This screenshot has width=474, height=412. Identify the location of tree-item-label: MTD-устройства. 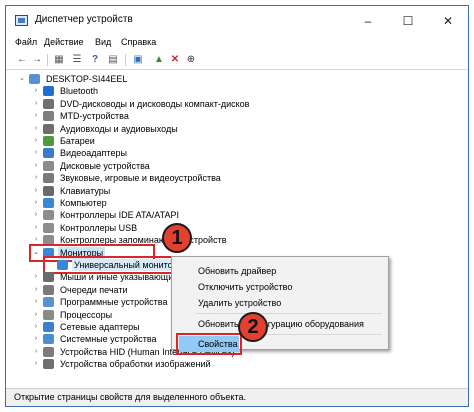
(94, 116).